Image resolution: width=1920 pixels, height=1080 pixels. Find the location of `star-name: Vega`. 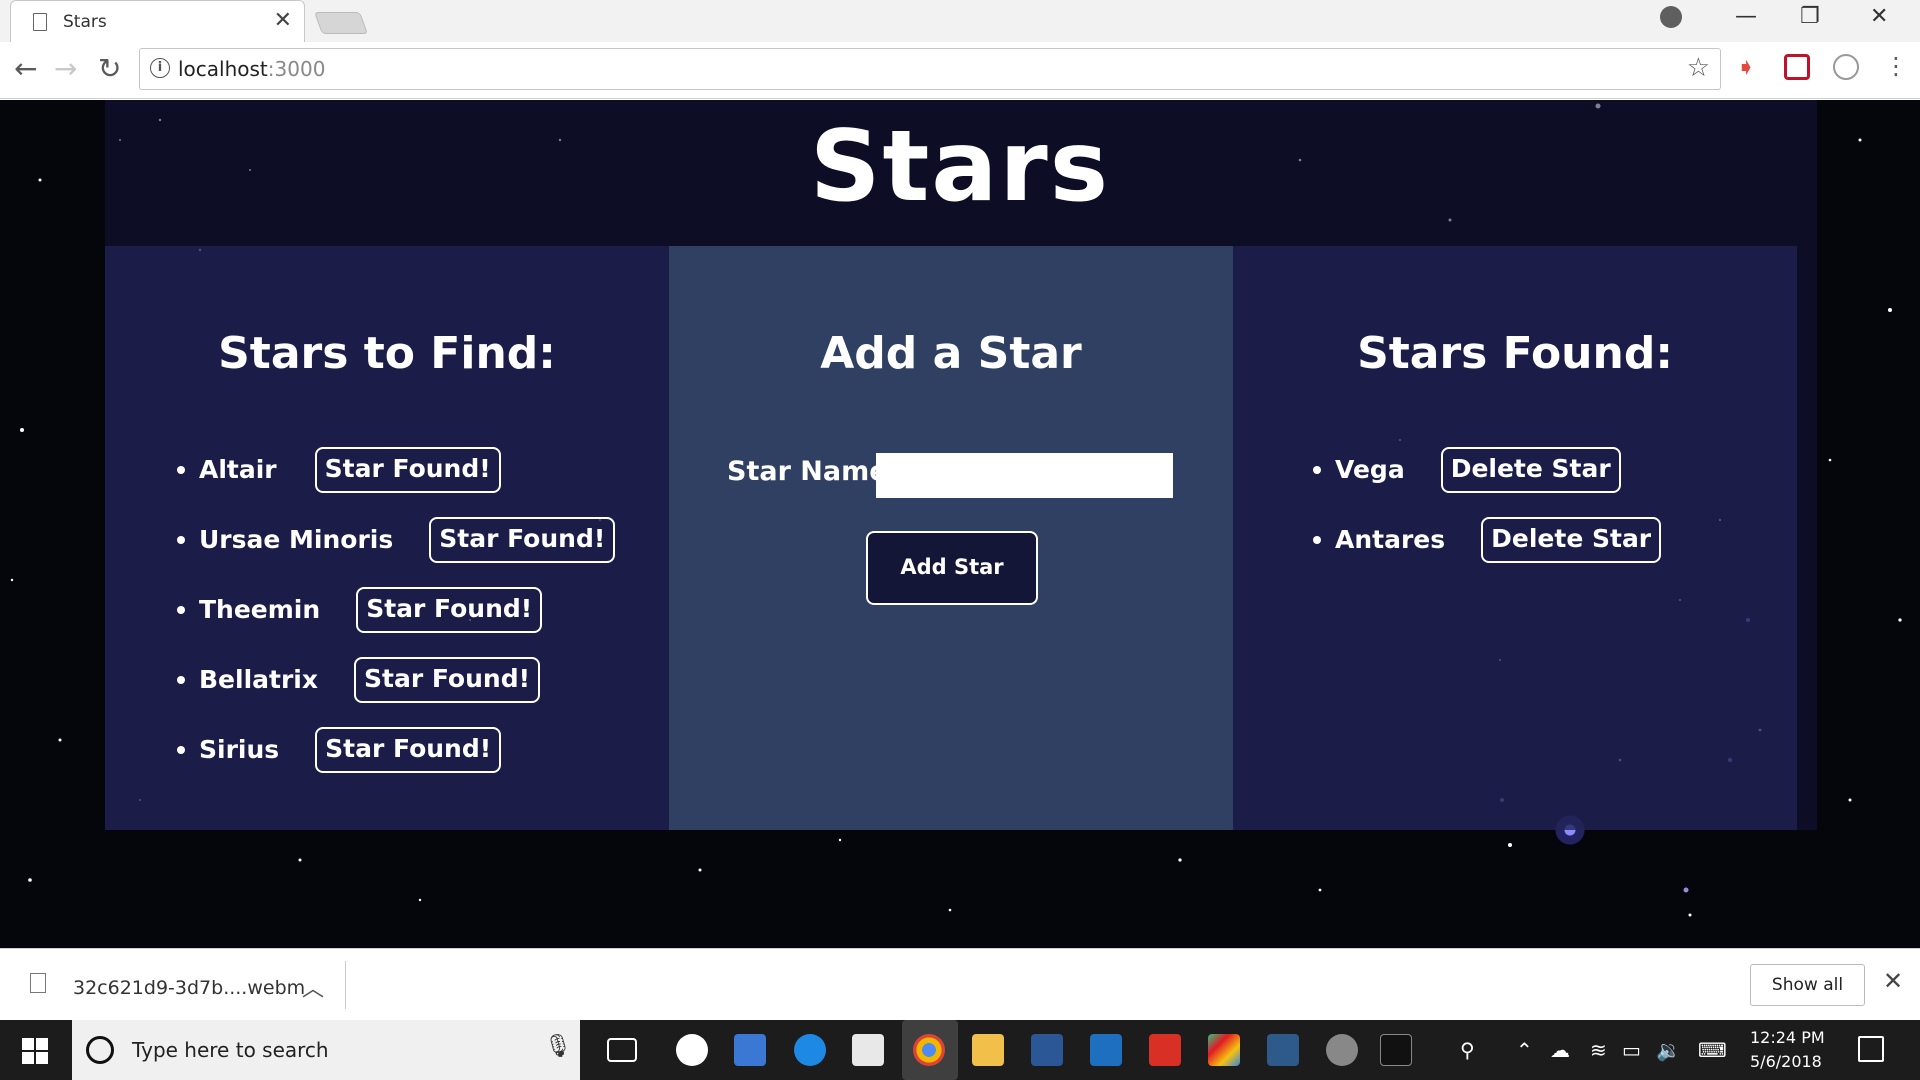

star-name: Vega is located at coordinates (1370, 469).